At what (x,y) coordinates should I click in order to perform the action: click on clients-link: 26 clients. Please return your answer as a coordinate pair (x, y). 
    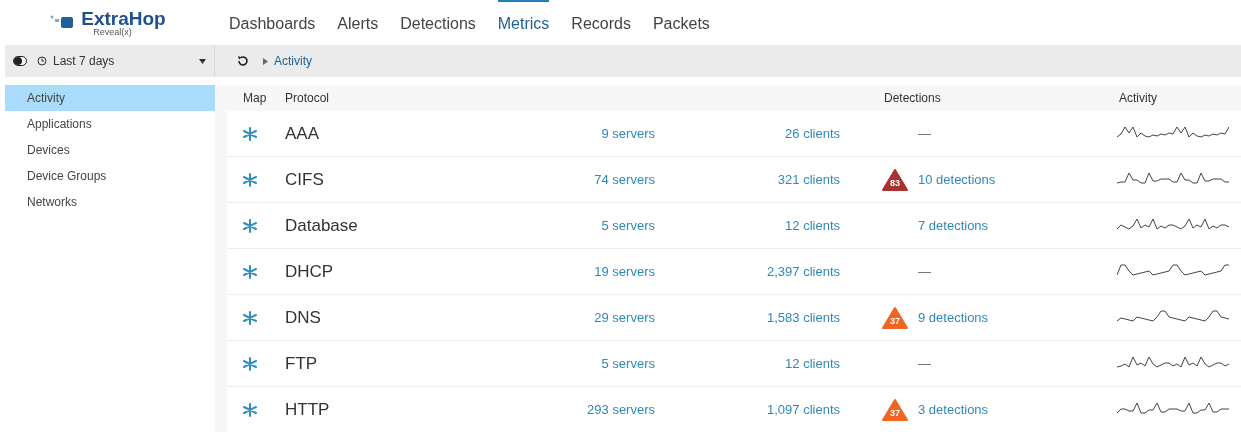
    Looking at the image, I should click on (812, 133).